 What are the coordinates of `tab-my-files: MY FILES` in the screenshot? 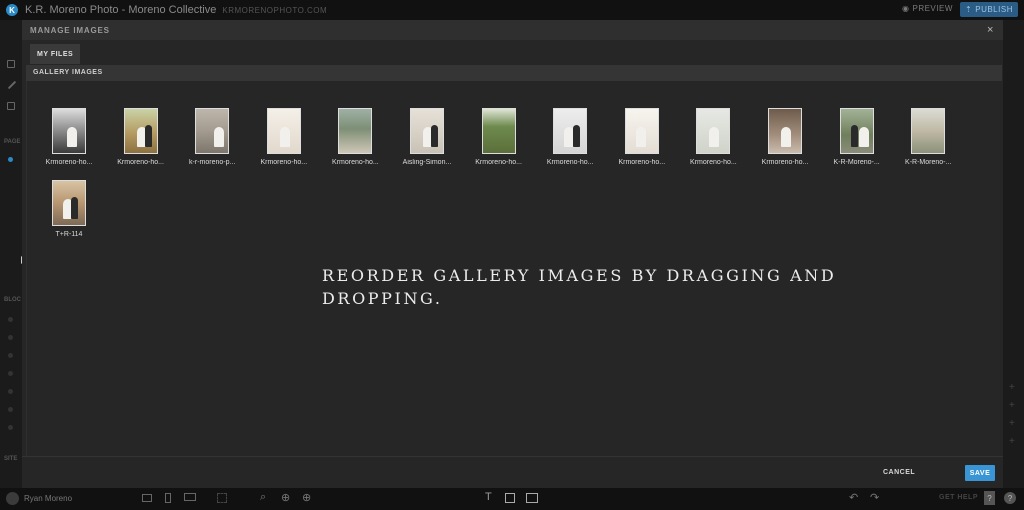 It's located at (55, 54).